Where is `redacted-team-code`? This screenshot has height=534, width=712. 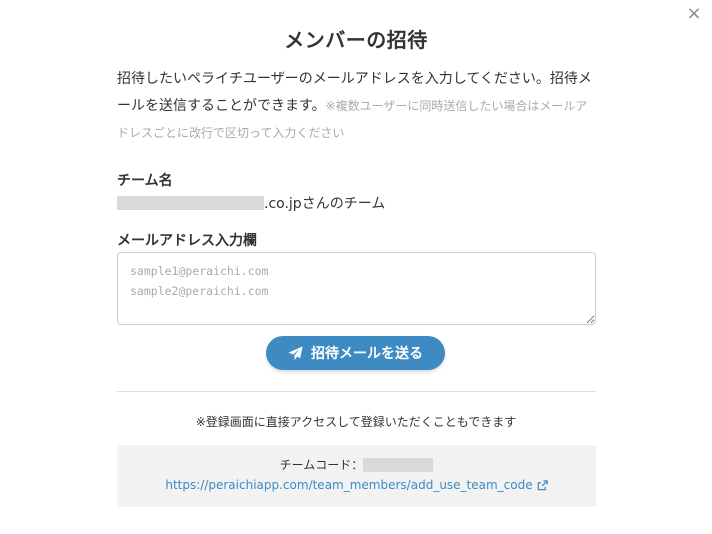
redacted-team-code is located at coordinates (398, 464).